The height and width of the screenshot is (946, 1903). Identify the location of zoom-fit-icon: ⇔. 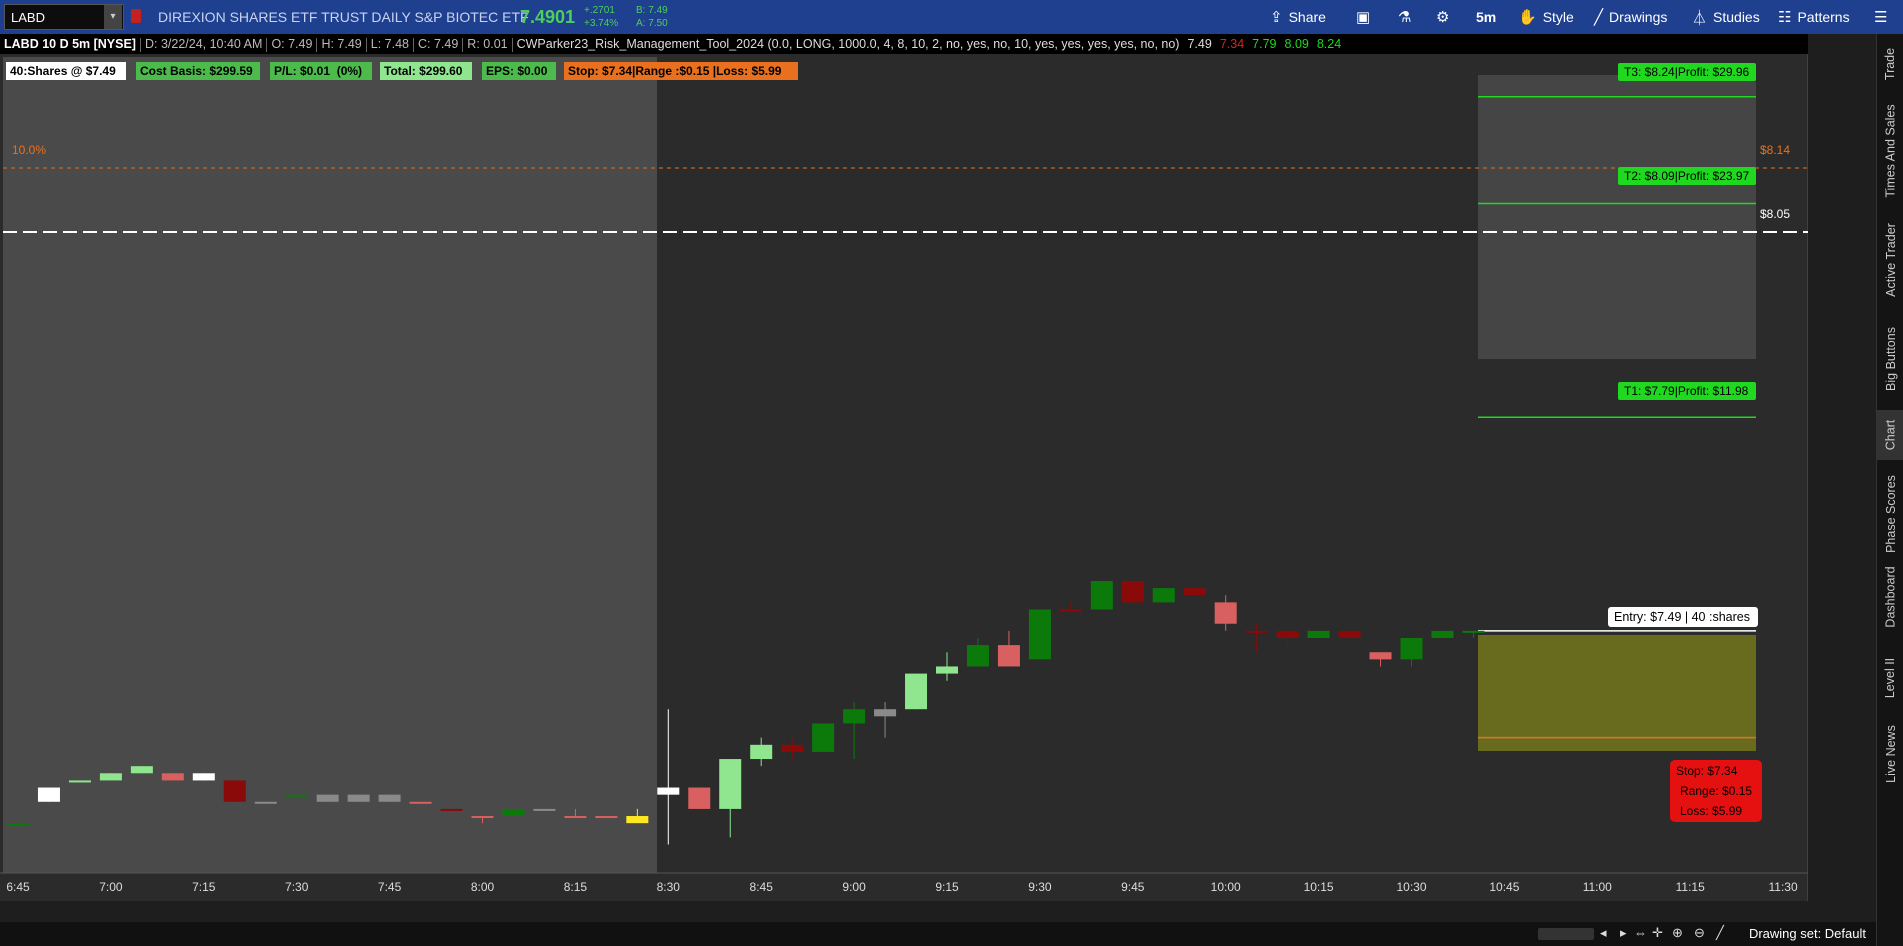
(1640, 932).